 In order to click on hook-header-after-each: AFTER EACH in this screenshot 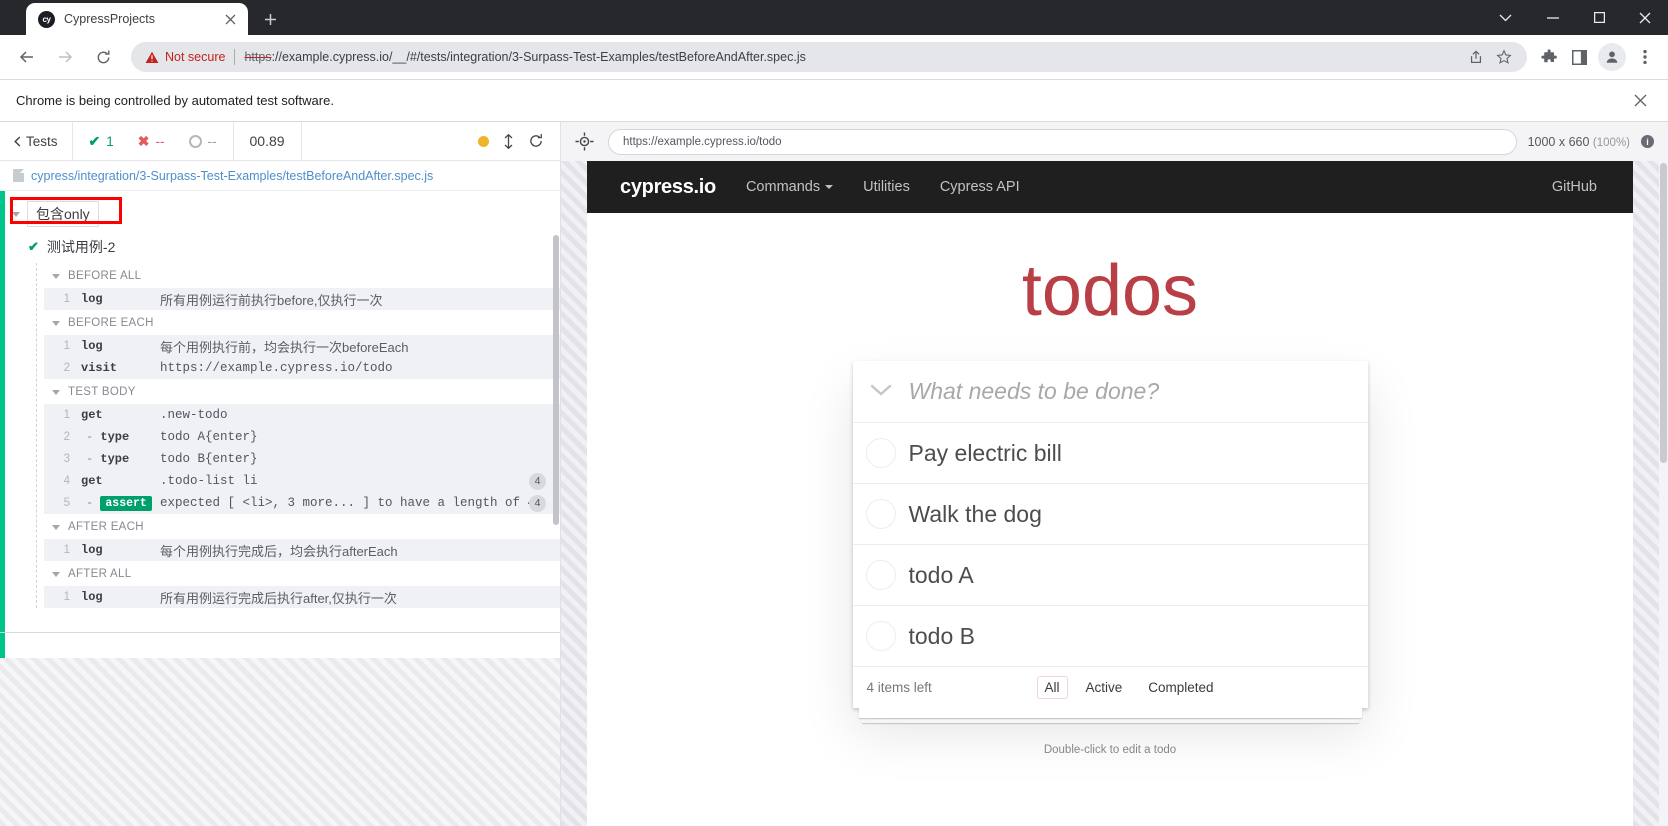, I will do `click(302, 526)`.